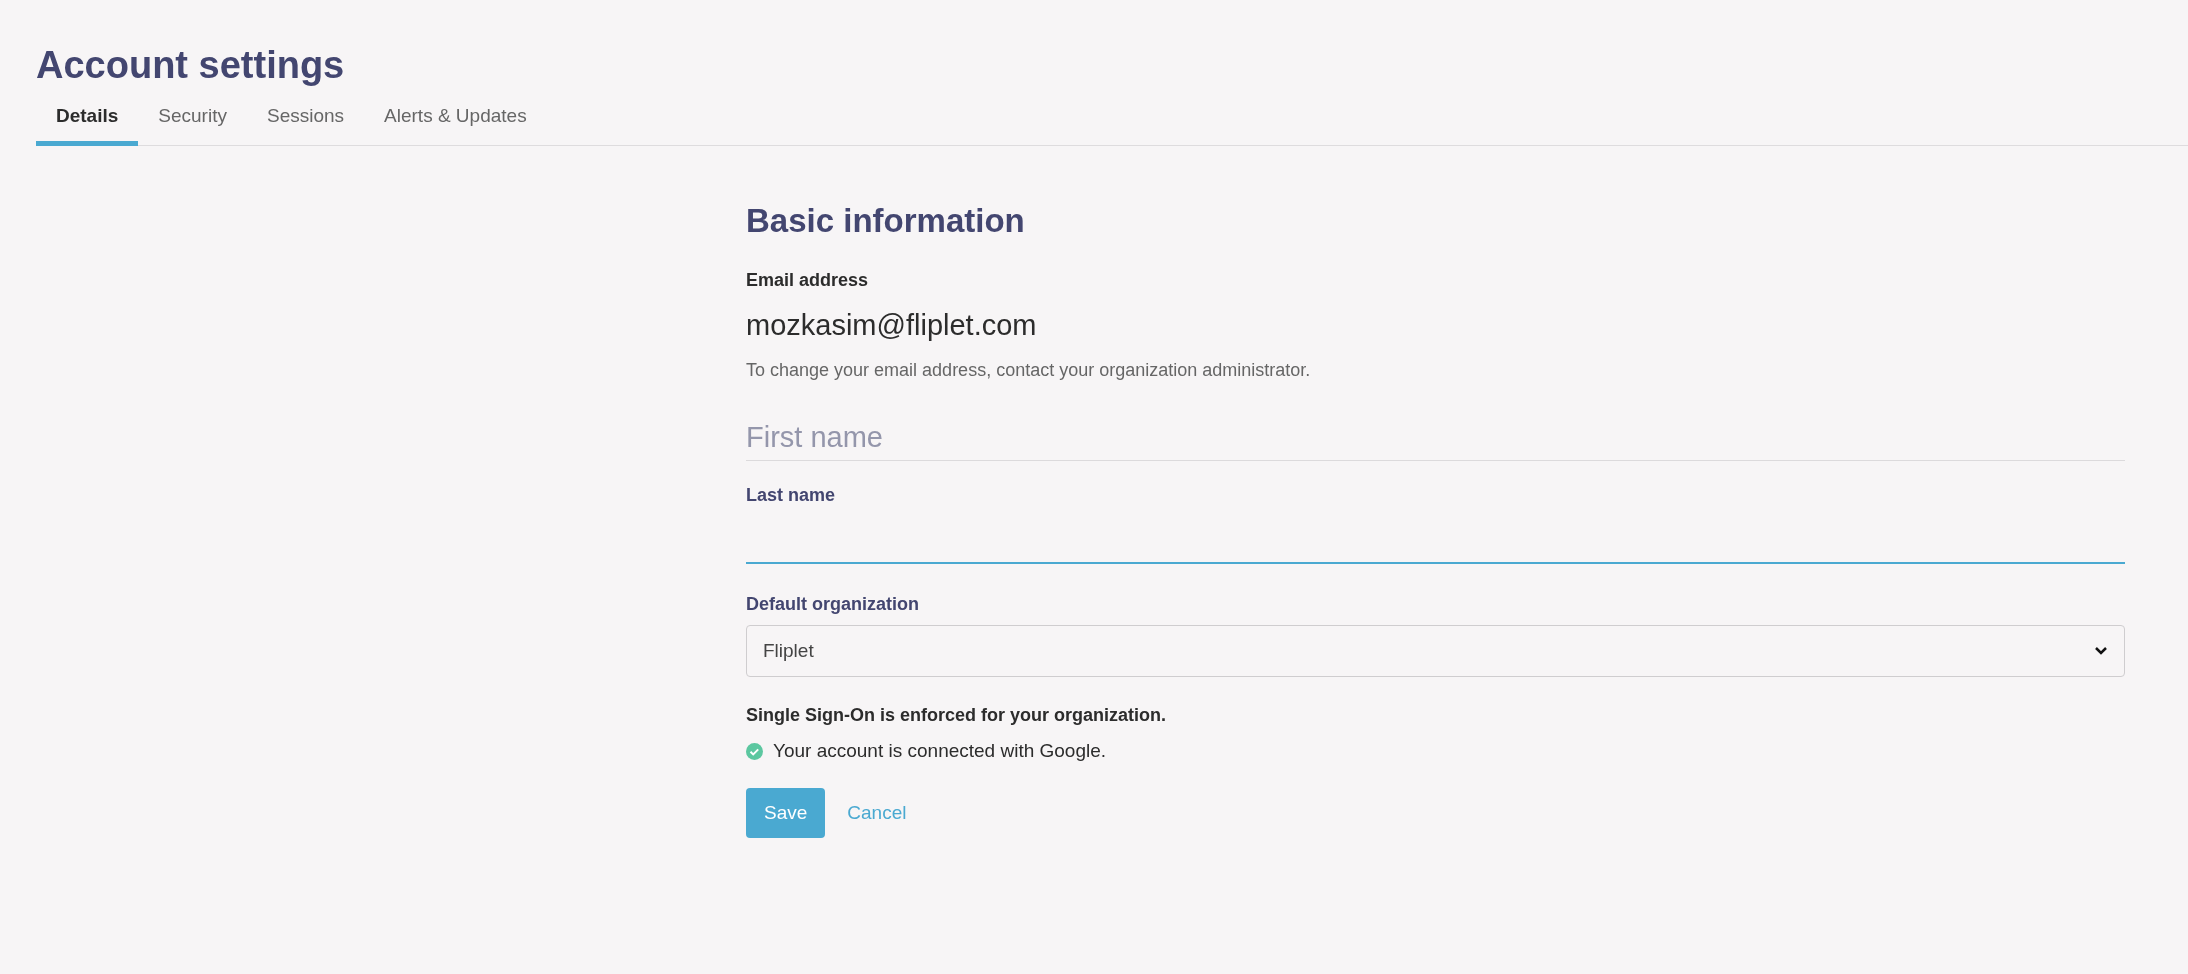 Image resolution: width=2188 pixels, height=974 pixels. I want to click on organization-select: Fliplet, so click(1435, 651).